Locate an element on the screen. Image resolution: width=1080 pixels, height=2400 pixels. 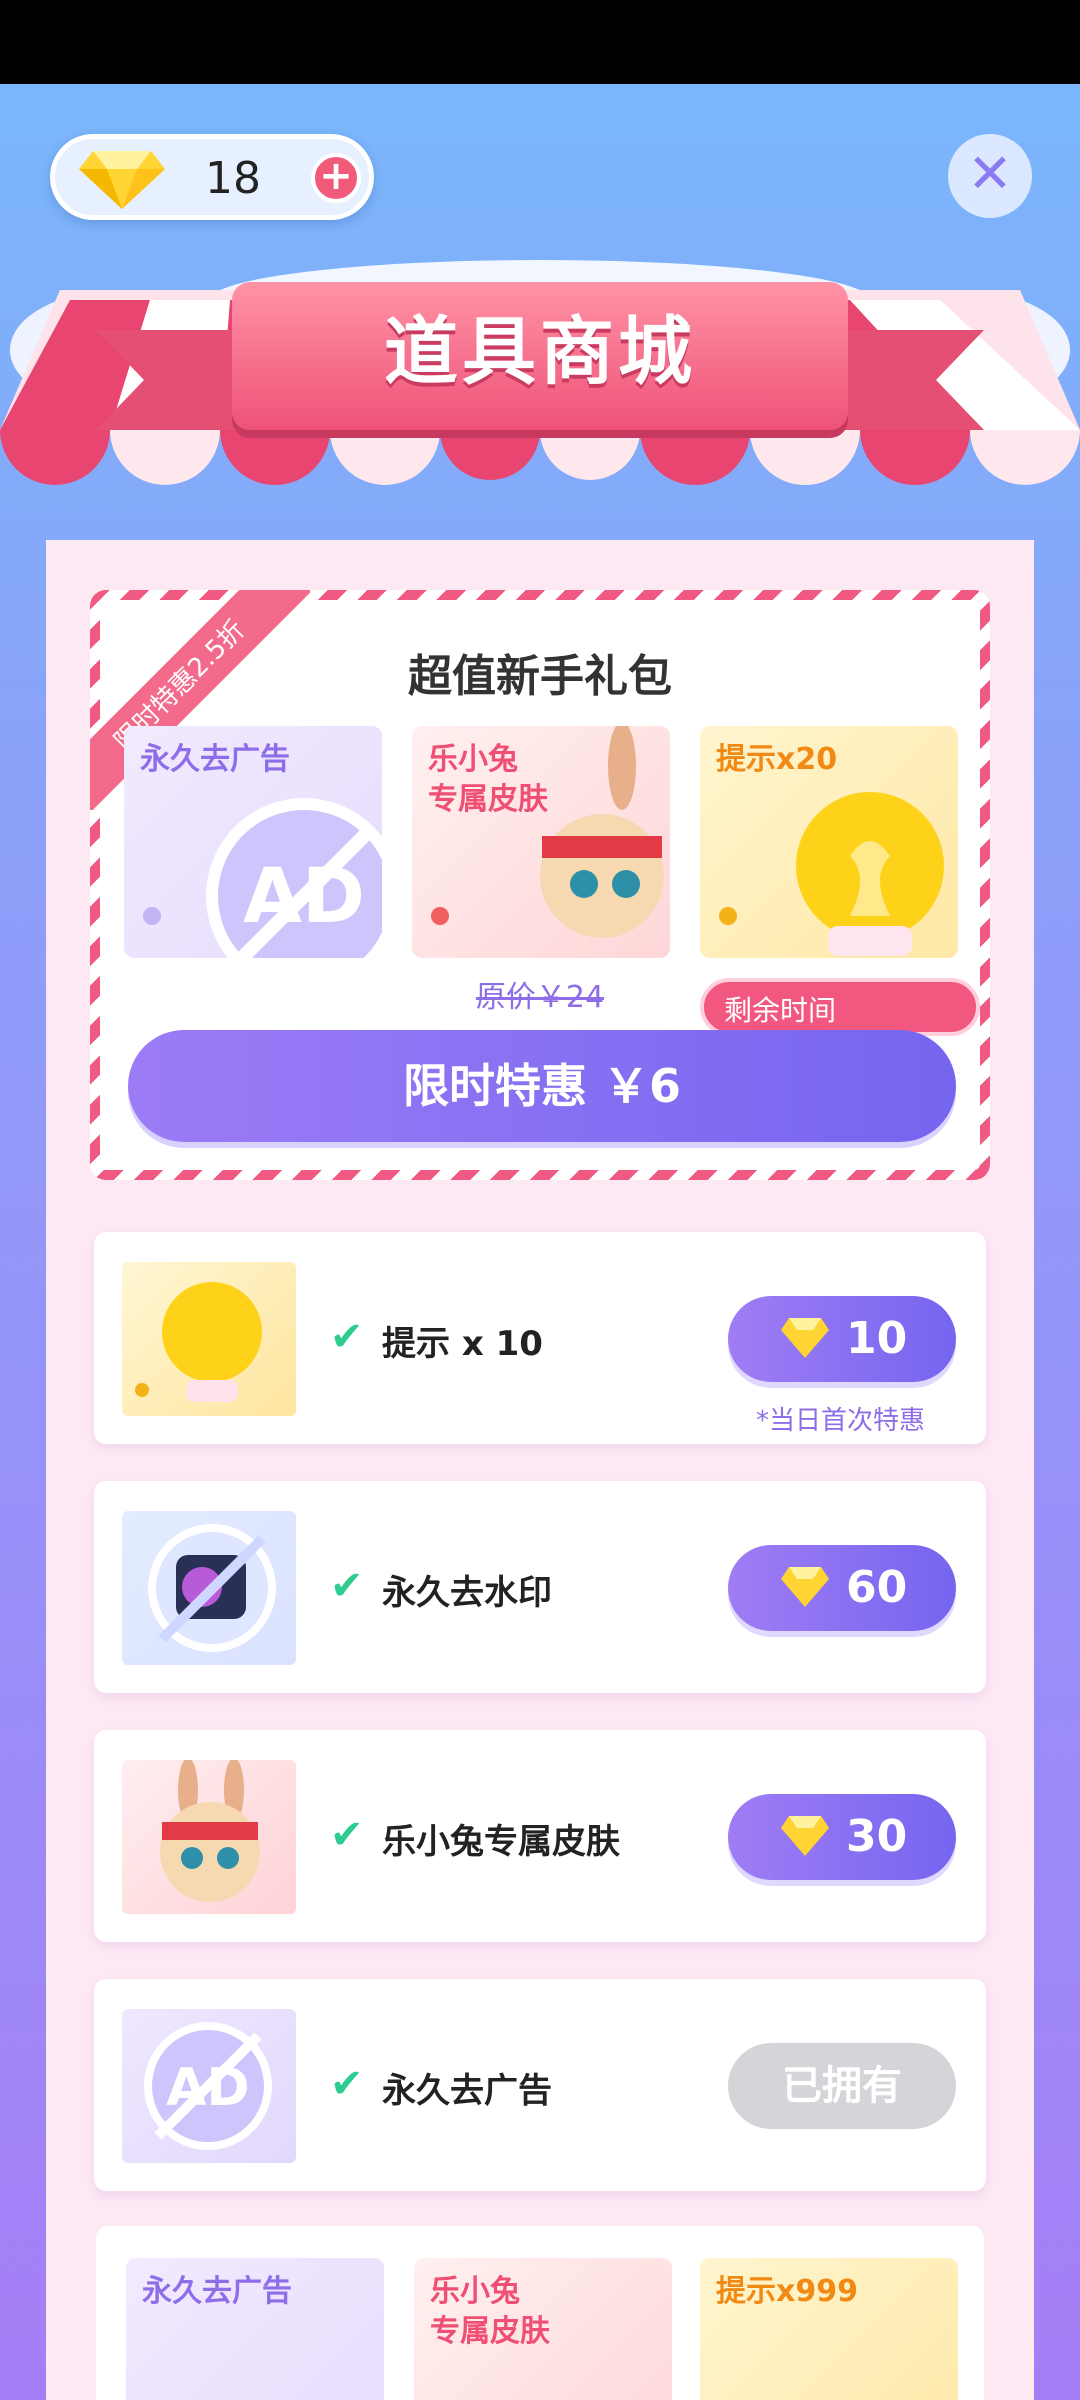
countdown-timer: 剩余时间 71:59:14 is located at coordinates (840, 1031).